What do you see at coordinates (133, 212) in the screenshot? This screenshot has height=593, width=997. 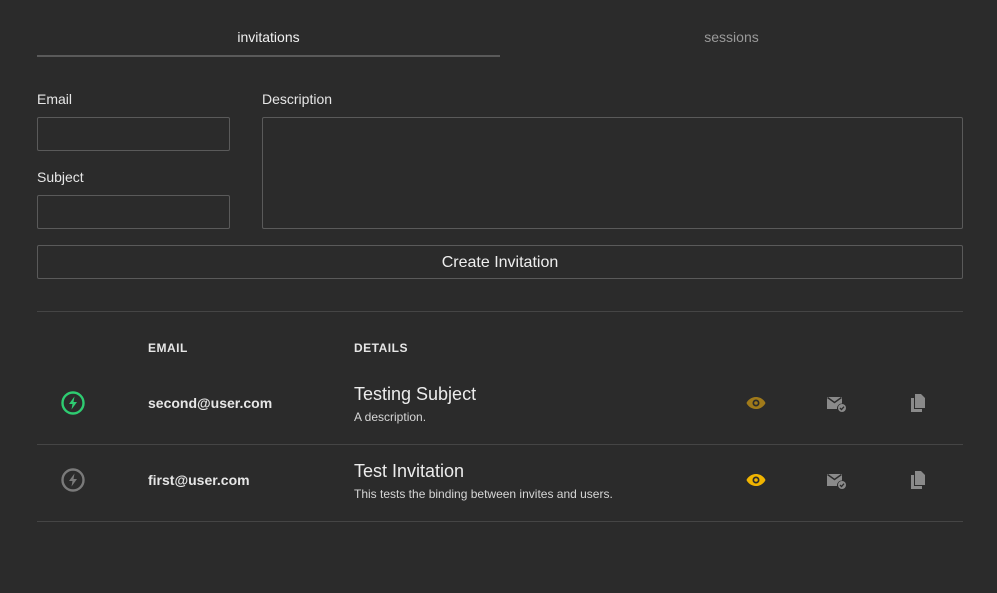 I see `subject-input` at bounding box center [133, 212].